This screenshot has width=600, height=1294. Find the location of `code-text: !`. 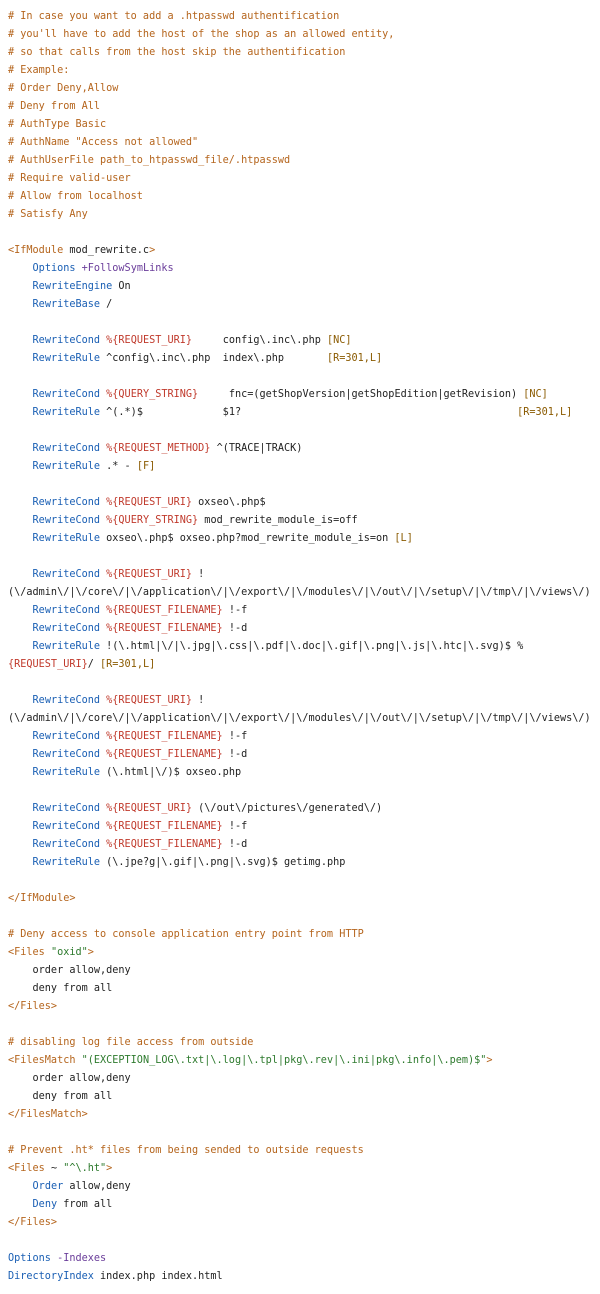

code-text: ! is located at coordinates (198, 574).